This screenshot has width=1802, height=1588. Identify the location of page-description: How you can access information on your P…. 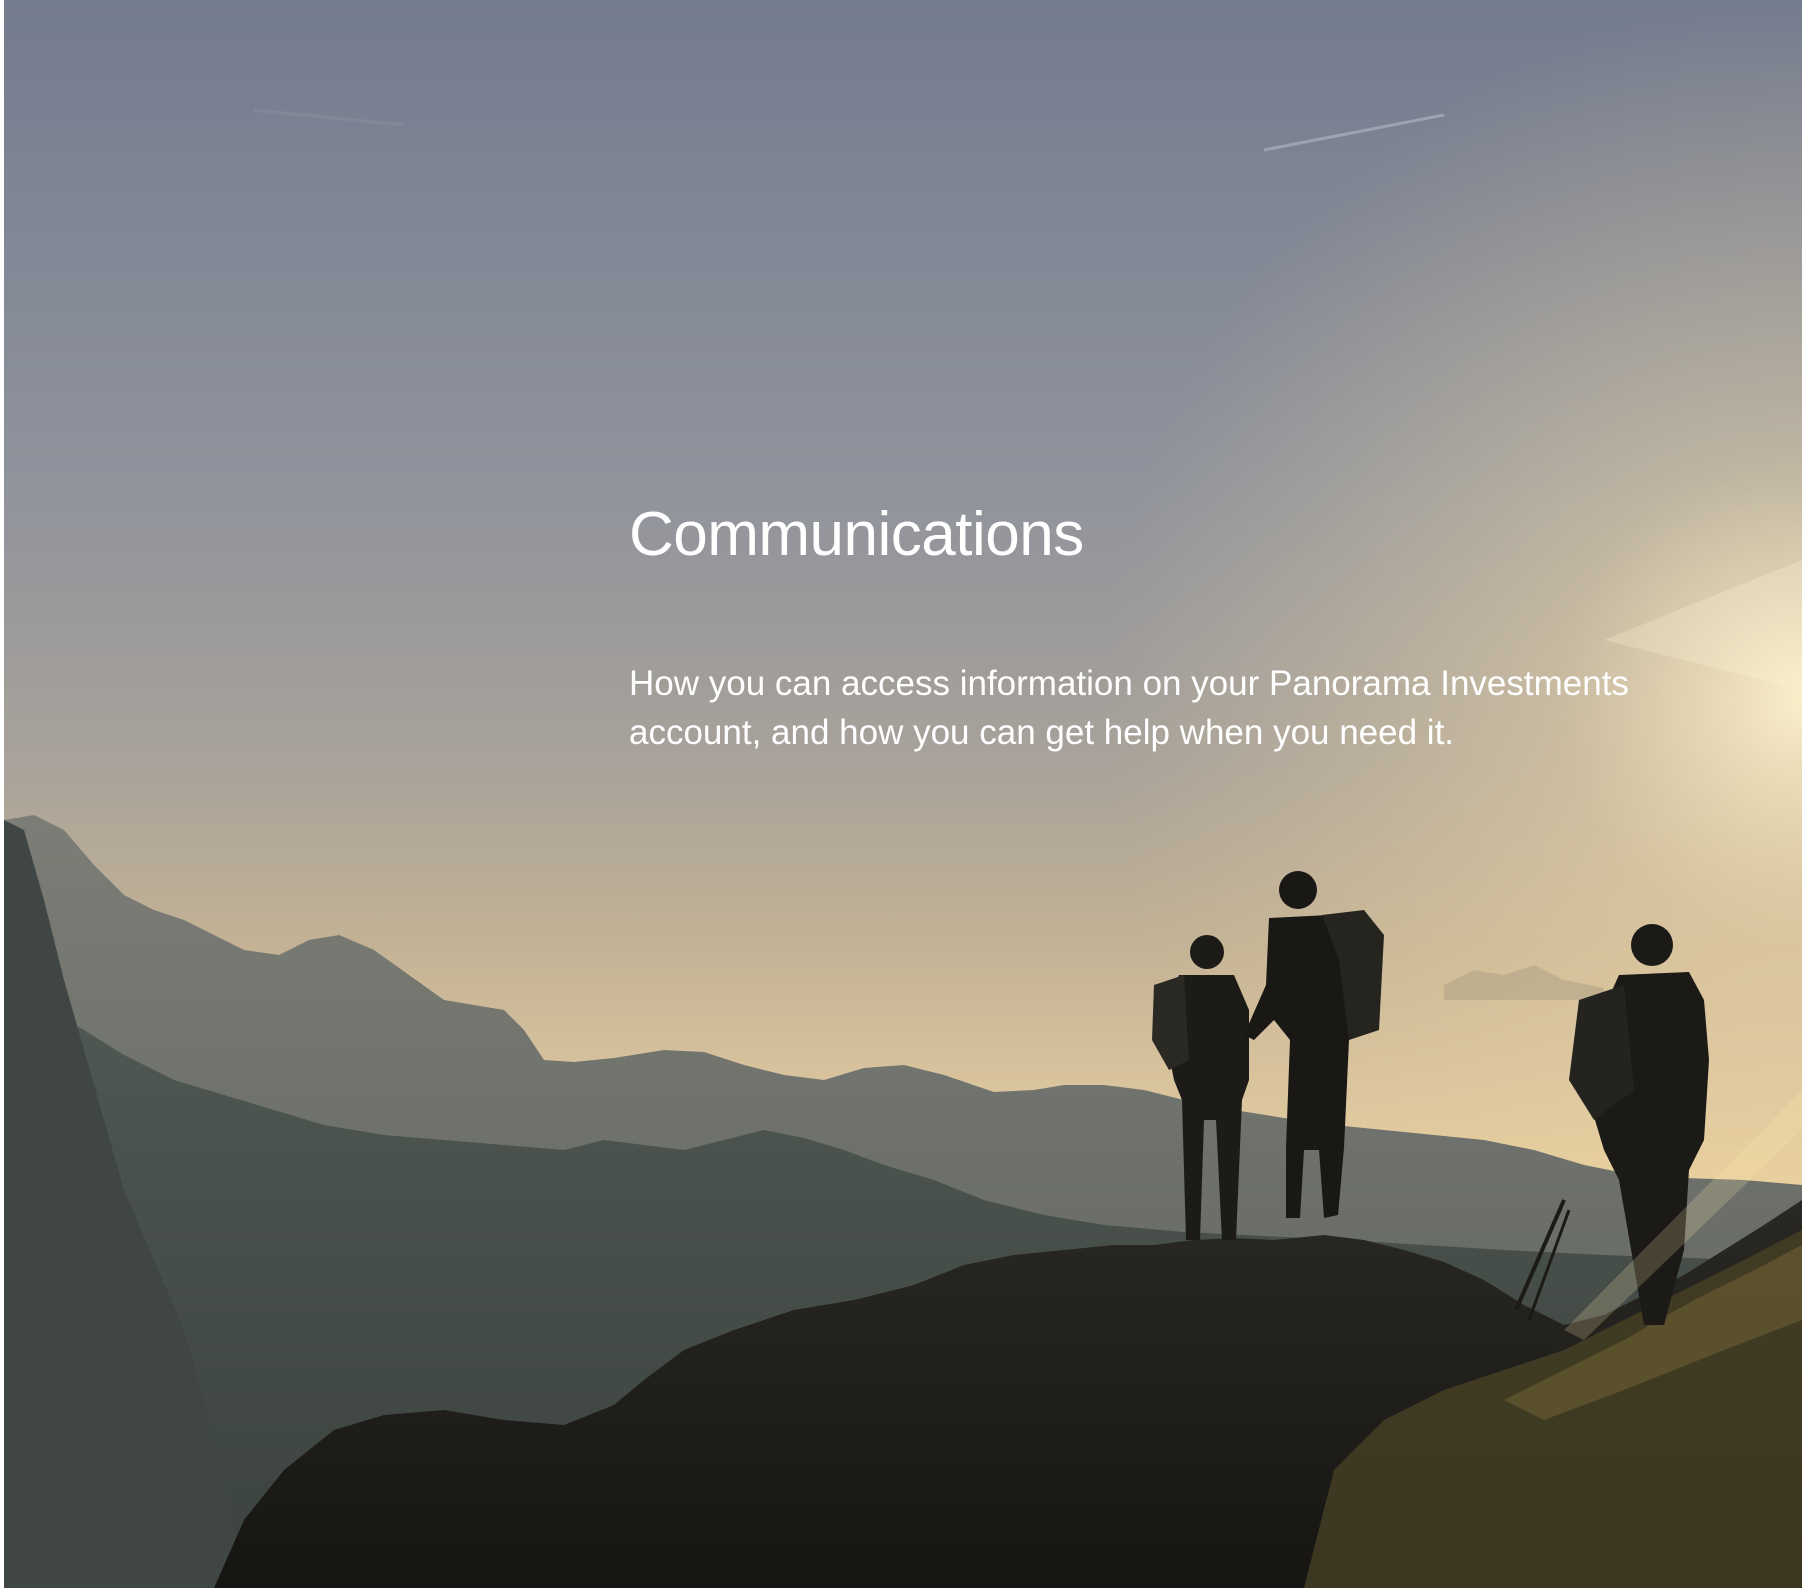
(1129, 708).